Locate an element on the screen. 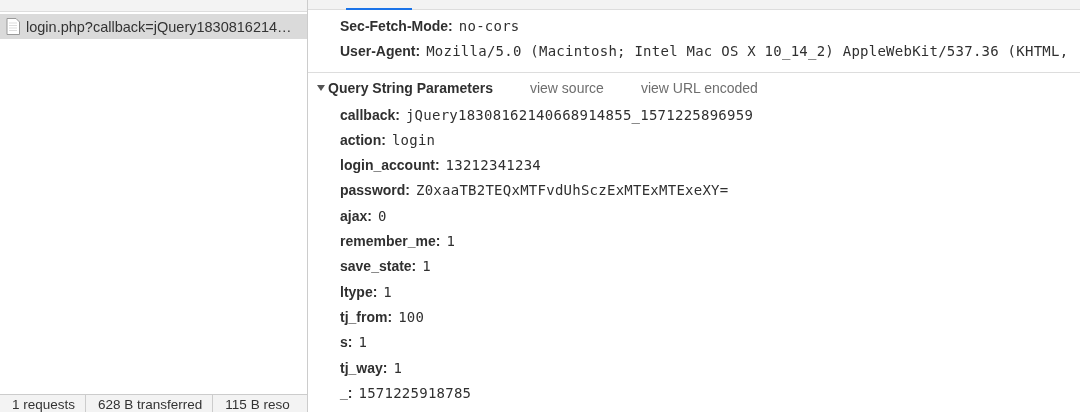  section-title: Query String Parameters is located at coordinates (410, 87).